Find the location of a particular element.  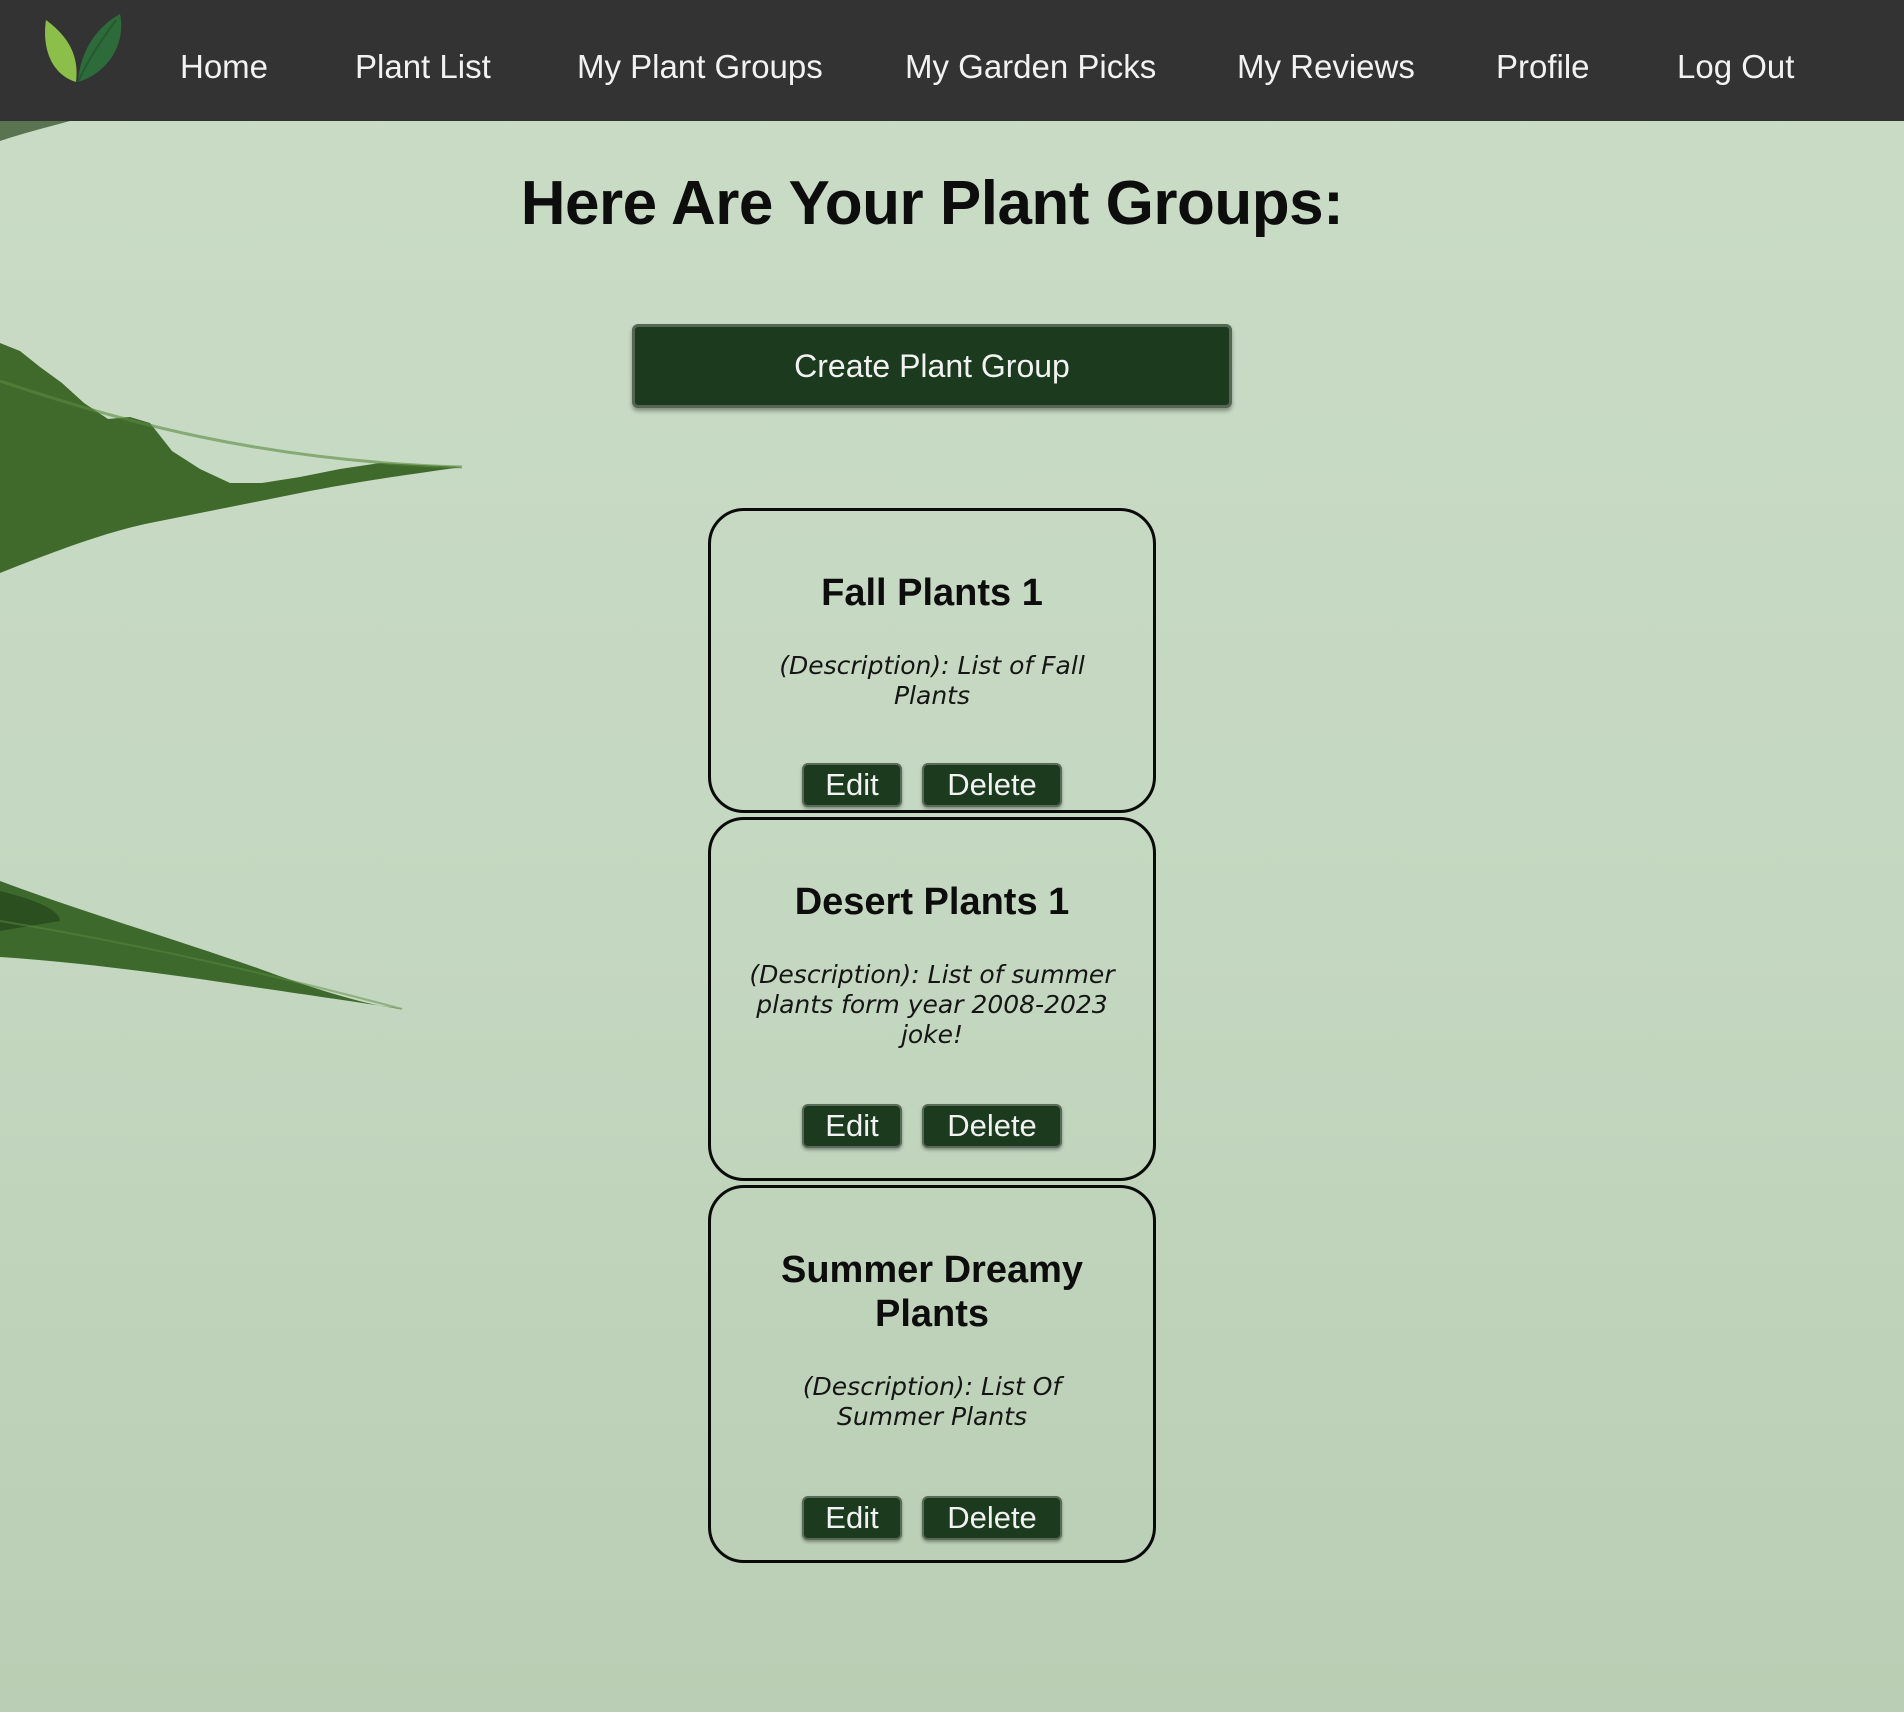

create-plant-group-button: Create Plant Group is located at coordinates (932, 366).